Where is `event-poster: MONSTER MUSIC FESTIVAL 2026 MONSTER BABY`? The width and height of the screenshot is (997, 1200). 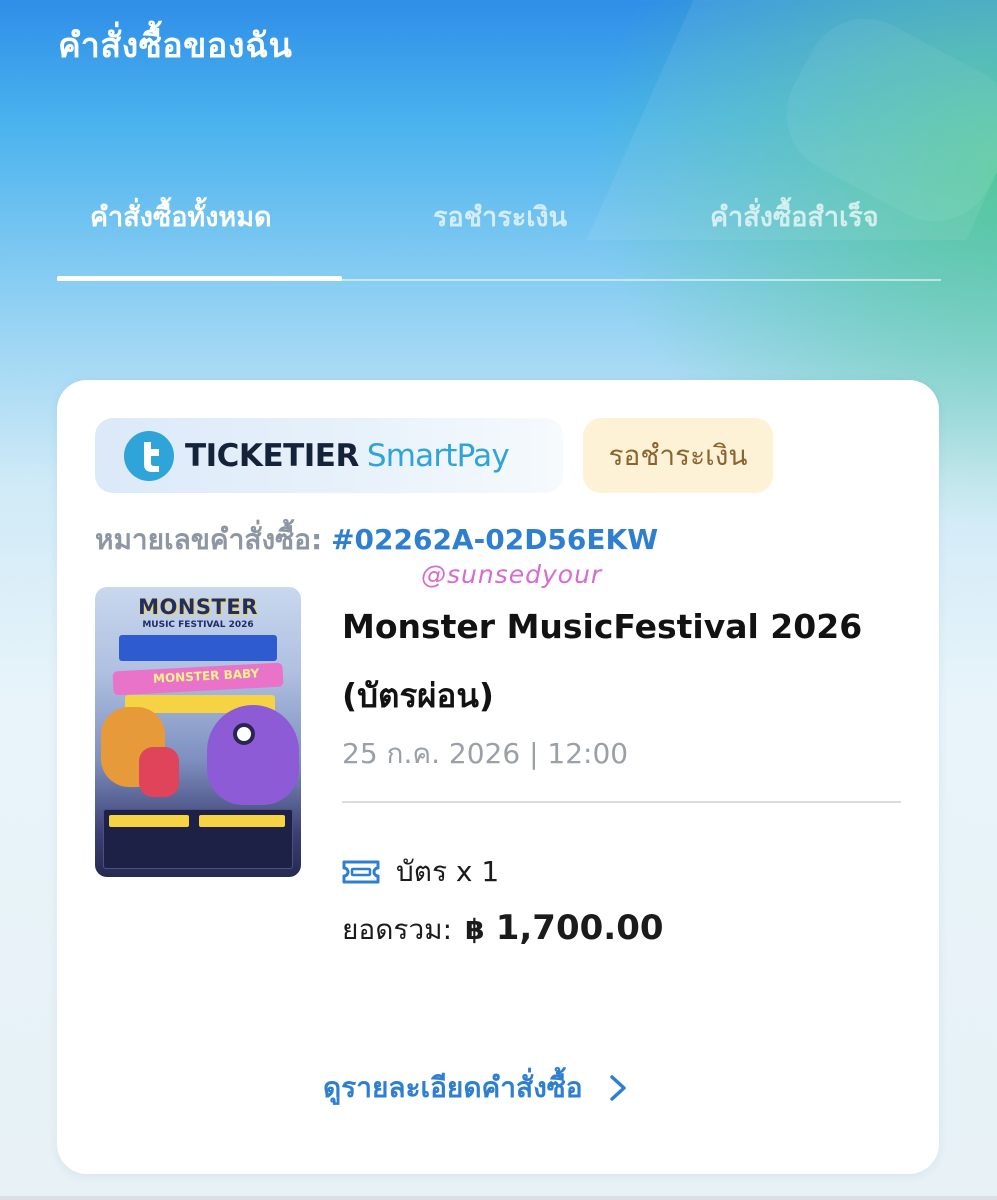
event-poster: MONSTER MUSIC FESTIVAL 2026 MONSTER BABY is located at coordinates (198, 732).